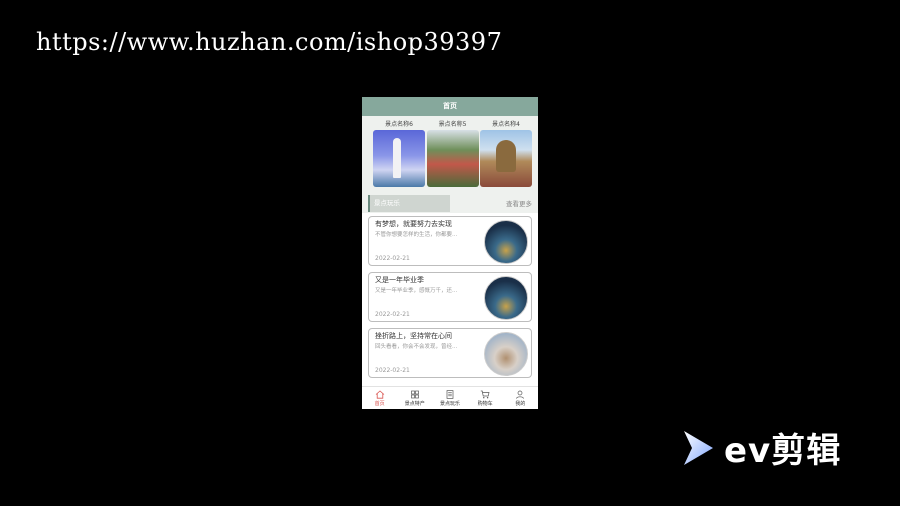  Describe the element at coordinates (698, 447) in the screenshot. I see `play-icon` at that location.